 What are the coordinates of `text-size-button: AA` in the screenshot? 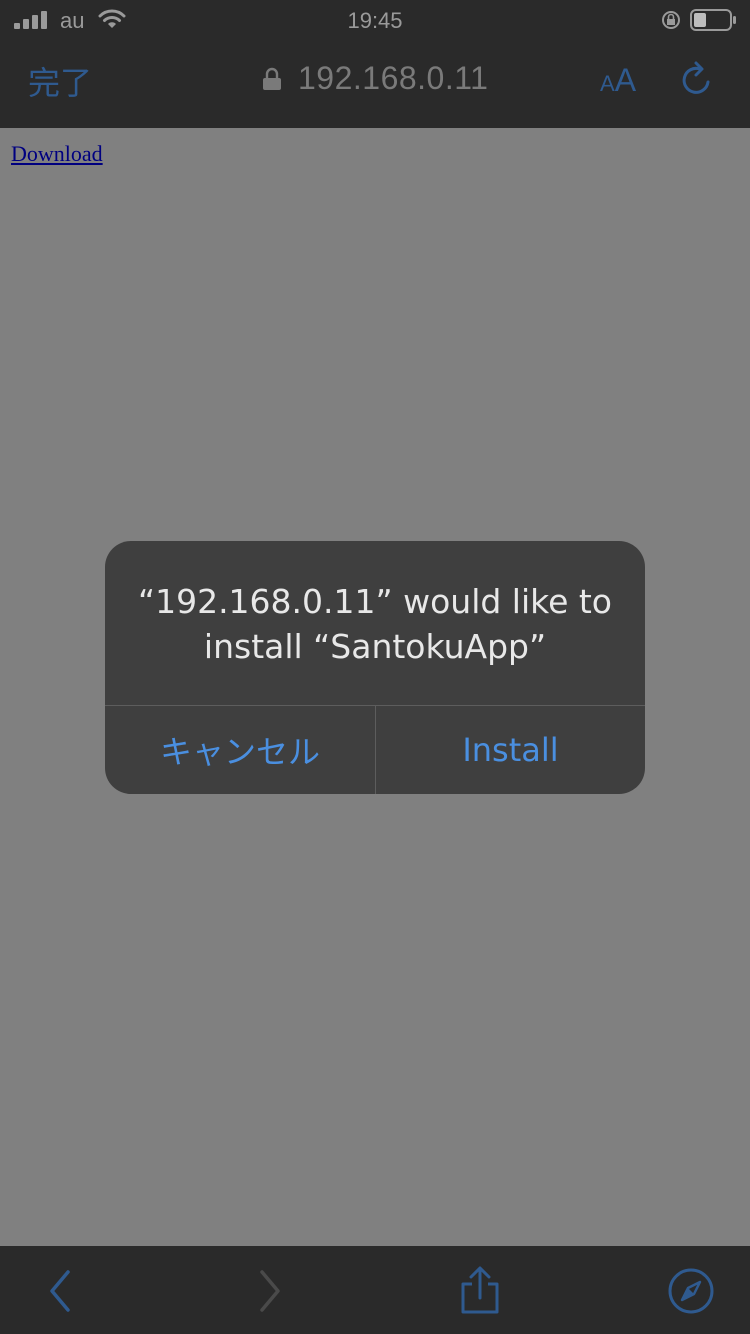 It's located at (618, 80).